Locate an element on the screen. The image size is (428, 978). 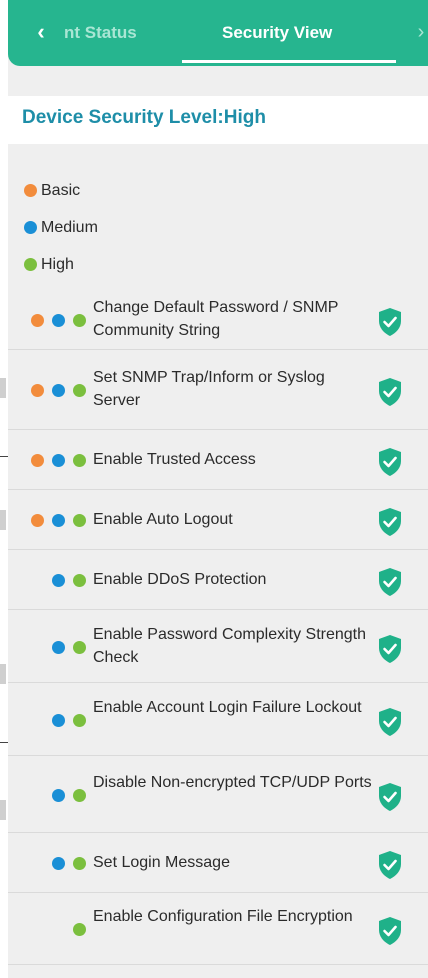
security-level-header: Device Security Level:High is located at coordinates (218, 120).